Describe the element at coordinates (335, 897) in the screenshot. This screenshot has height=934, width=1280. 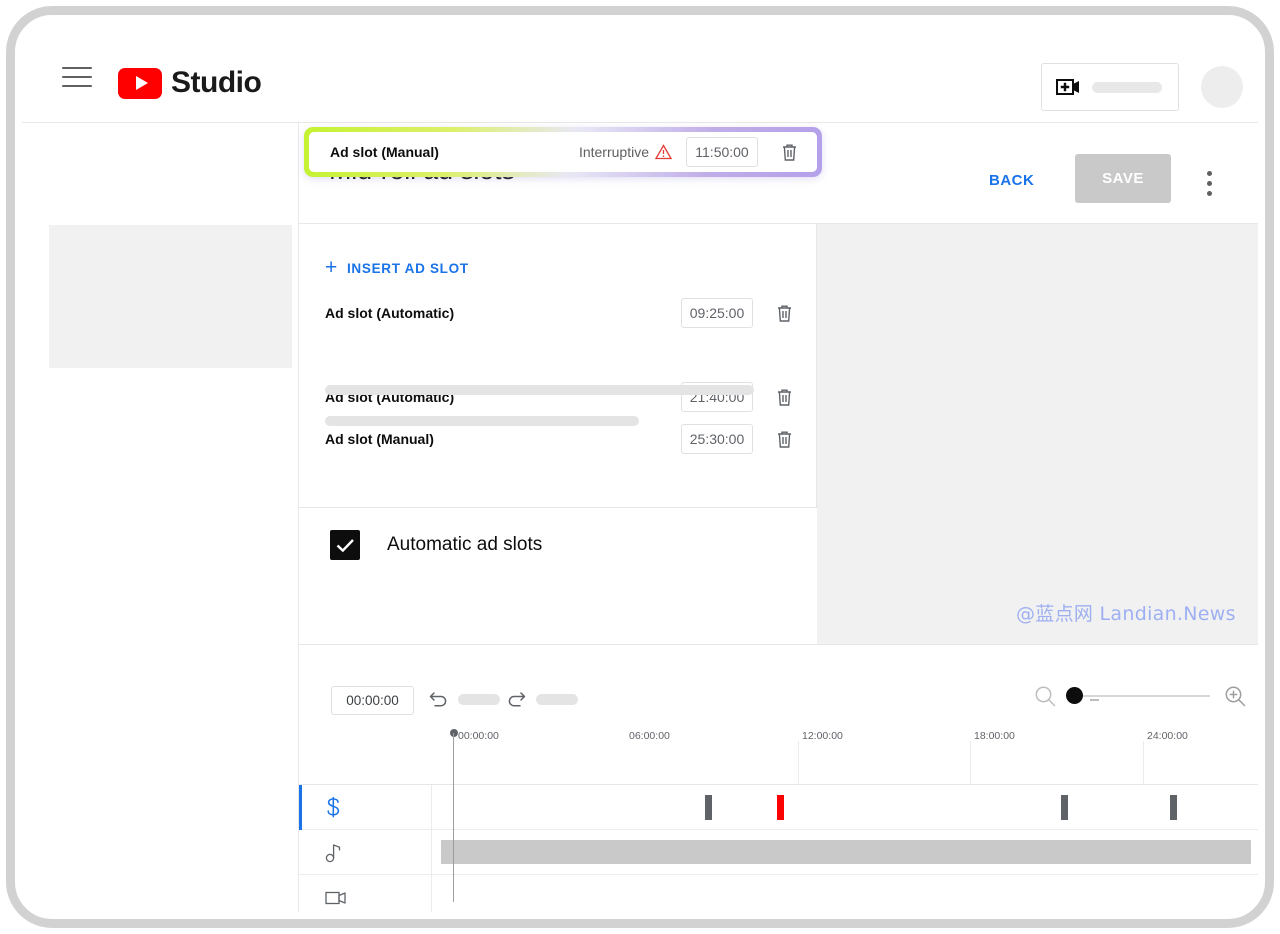
I see `video-camera-icon` at that location.